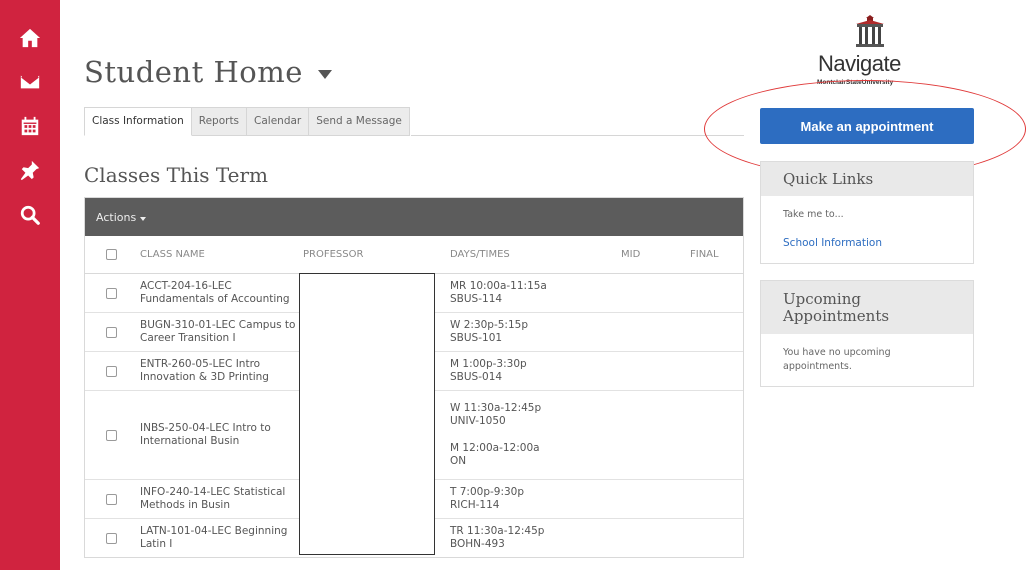 This screenshot has width=1031, height=570. I want to click on actions-caret-icon, so click(143, 218).